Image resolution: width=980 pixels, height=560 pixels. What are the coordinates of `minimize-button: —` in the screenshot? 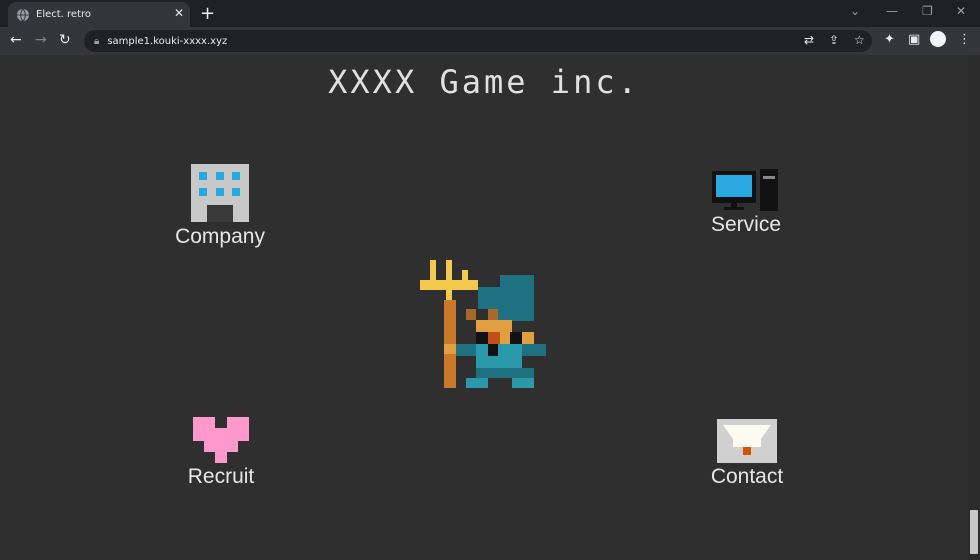 It's located at (892, 11).